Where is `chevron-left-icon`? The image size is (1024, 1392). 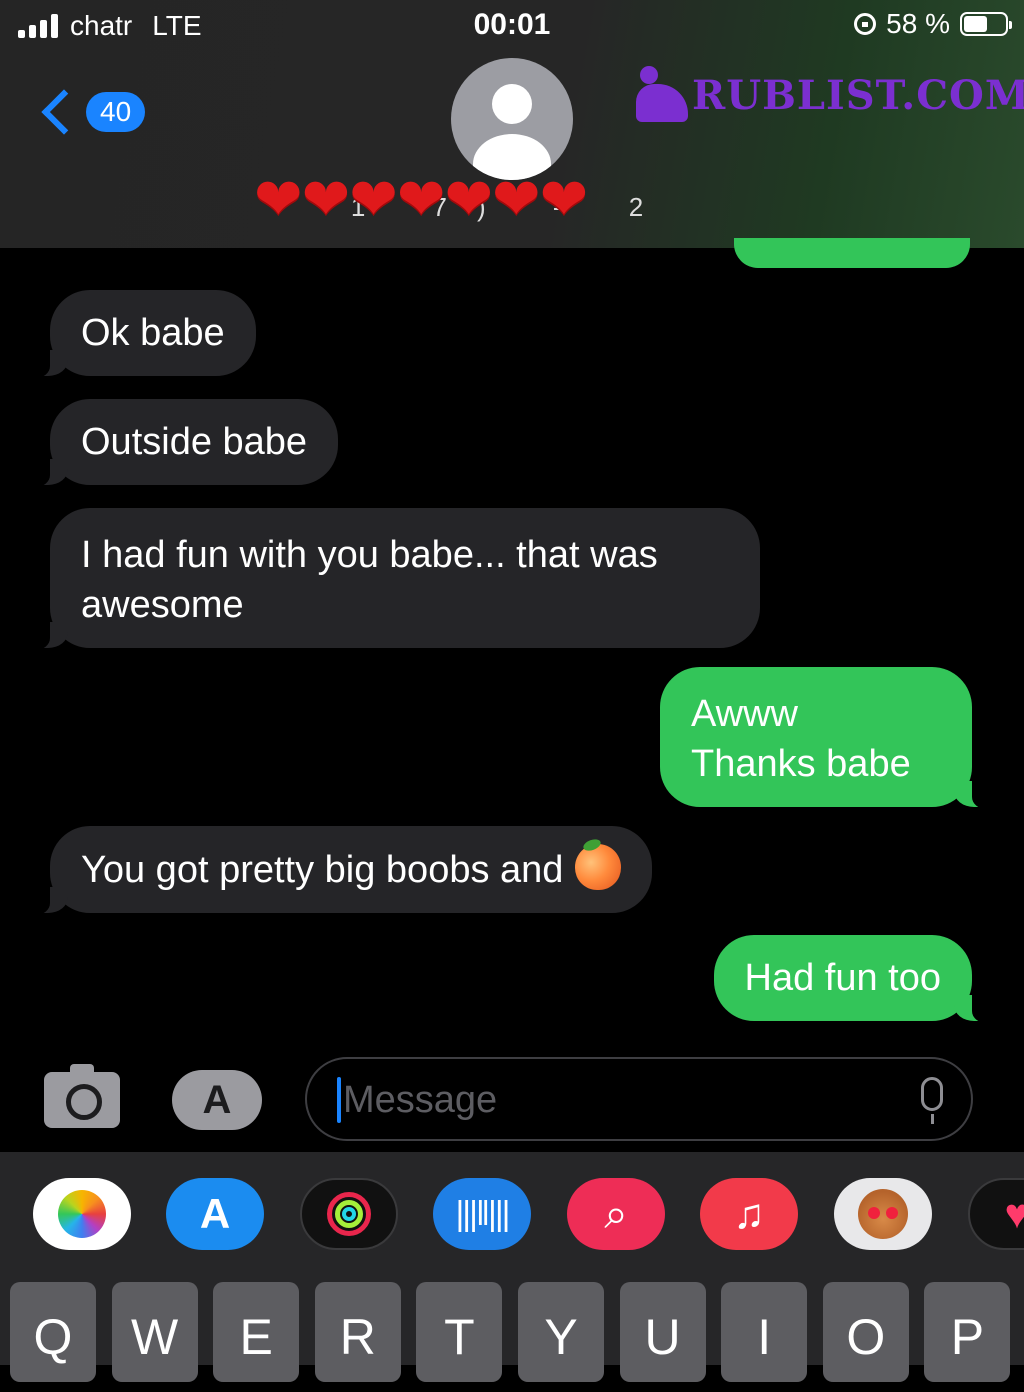
chevron-left-icon is located at coordinates (64, 112).